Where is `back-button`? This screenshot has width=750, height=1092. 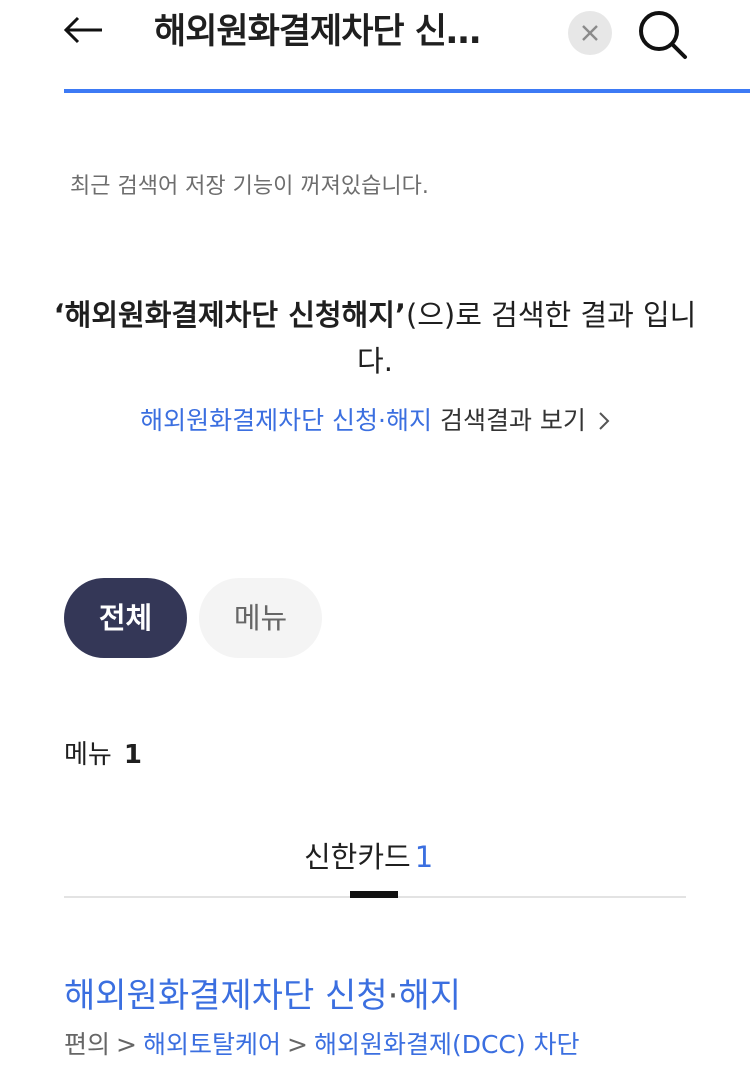
back-button is located at coordinates (84, 30).